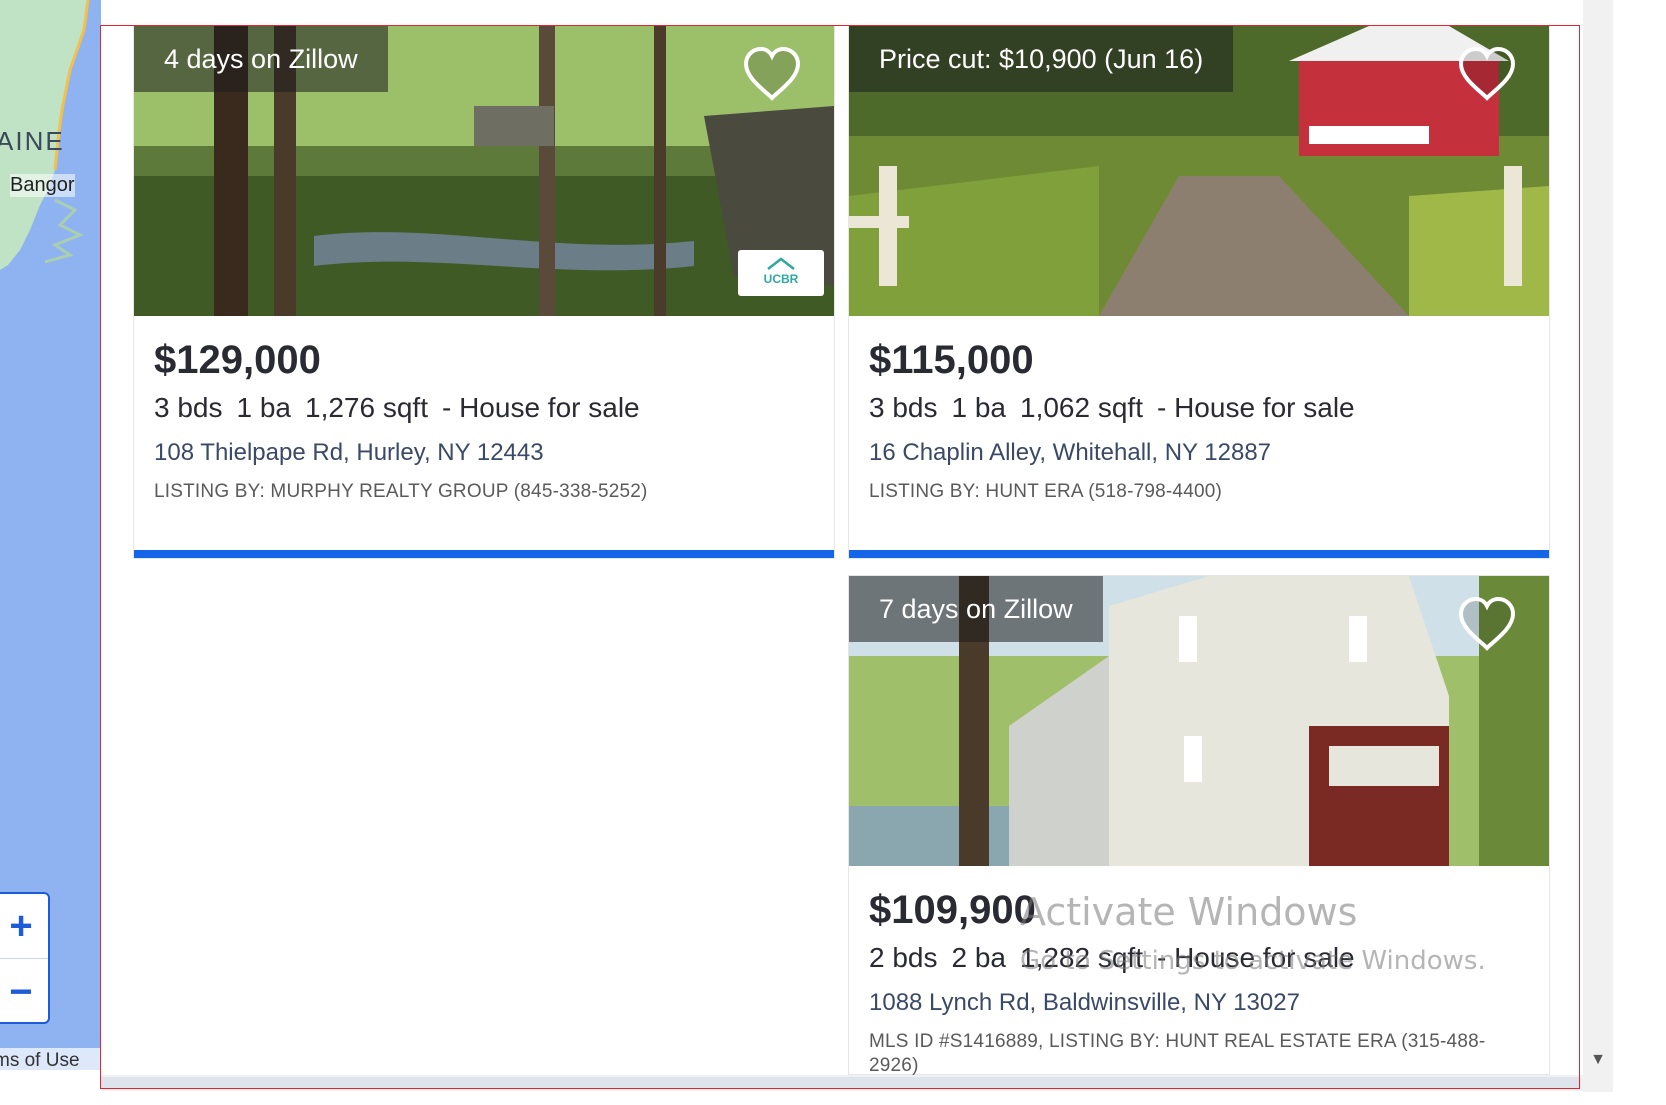 The height and width of the screenshot is (1105, 1666). I want to click on map-state-label: AINE, so click(32, 141).